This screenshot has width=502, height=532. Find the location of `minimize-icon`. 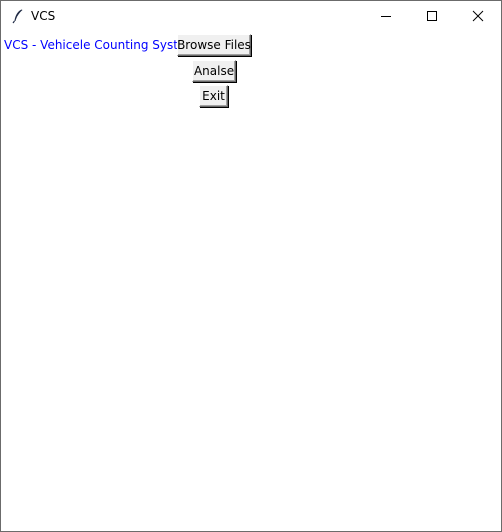

minimize-icon is located at coordinates (386, 16).